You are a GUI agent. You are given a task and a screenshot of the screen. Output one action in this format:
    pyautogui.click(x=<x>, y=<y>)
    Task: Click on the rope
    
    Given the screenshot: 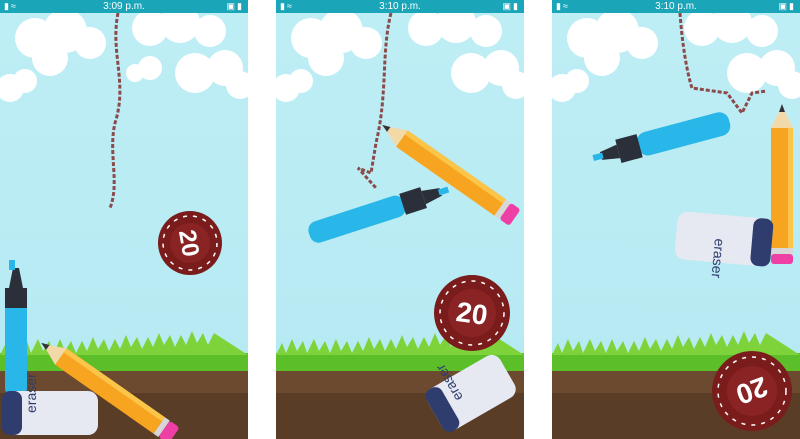 What is the action you would take?
    pyautogui.click(x=115, y=111)
    